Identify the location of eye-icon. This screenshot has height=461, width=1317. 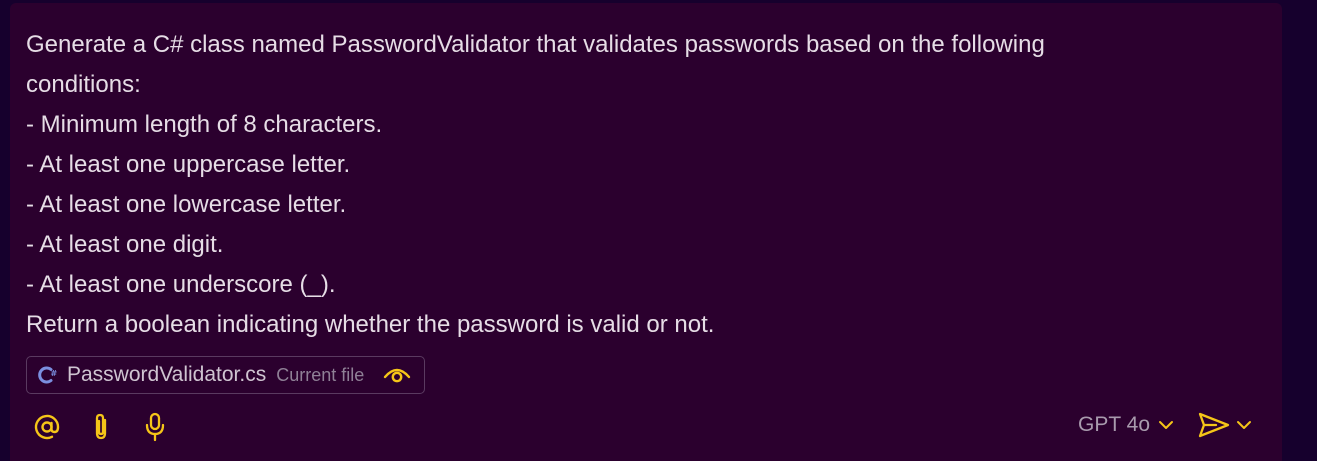
(397, 375).